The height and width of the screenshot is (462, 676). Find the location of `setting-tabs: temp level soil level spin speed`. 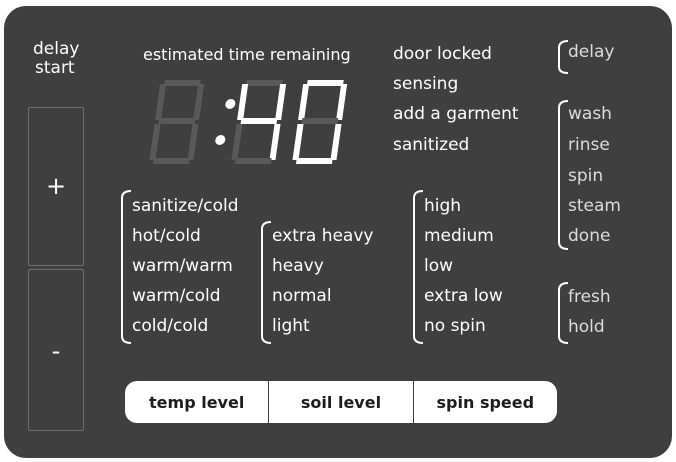

setting-tabs: temp level soil level spin speed is located at coordinates (341, 402).